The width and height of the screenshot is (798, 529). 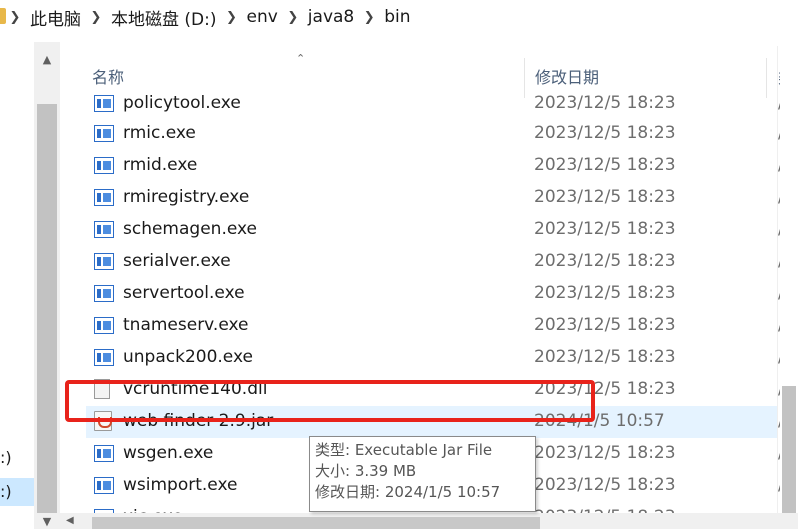 I want to click on folder-icon, so click(x=3, y=16).